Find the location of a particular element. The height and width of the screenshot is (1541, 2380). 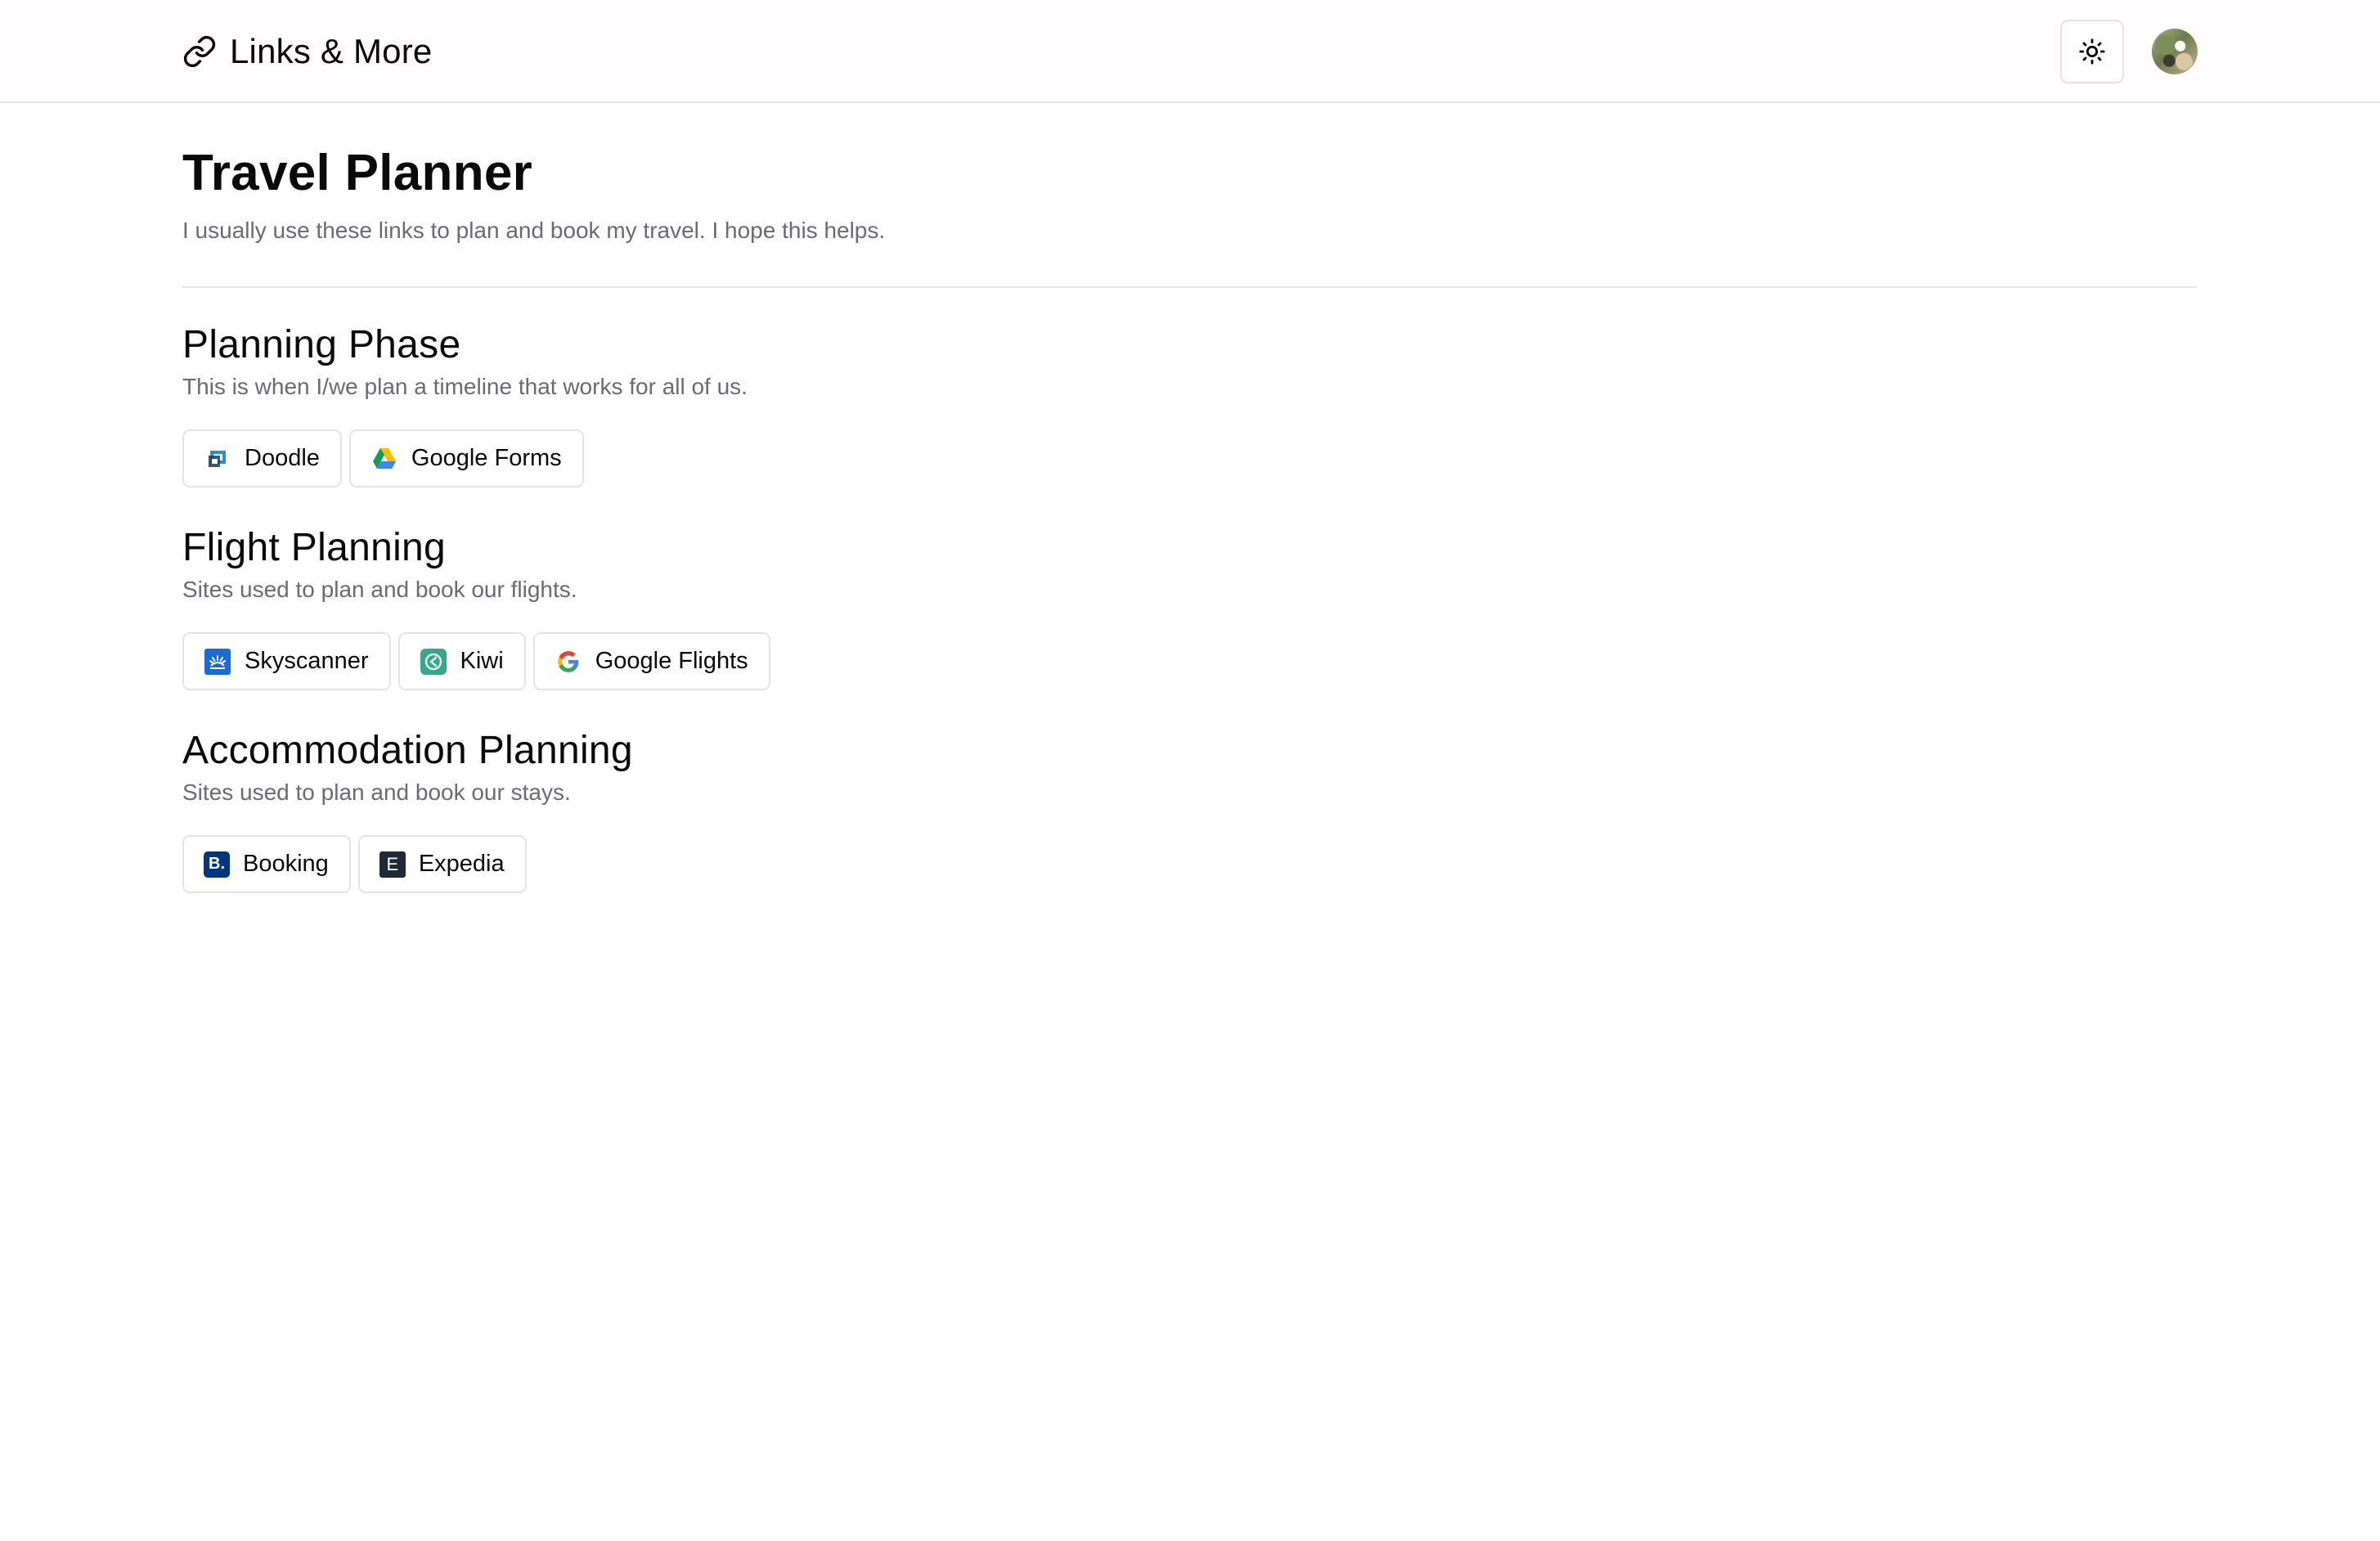

link-expedia: E Expedia is located at coordinates (442, 864).